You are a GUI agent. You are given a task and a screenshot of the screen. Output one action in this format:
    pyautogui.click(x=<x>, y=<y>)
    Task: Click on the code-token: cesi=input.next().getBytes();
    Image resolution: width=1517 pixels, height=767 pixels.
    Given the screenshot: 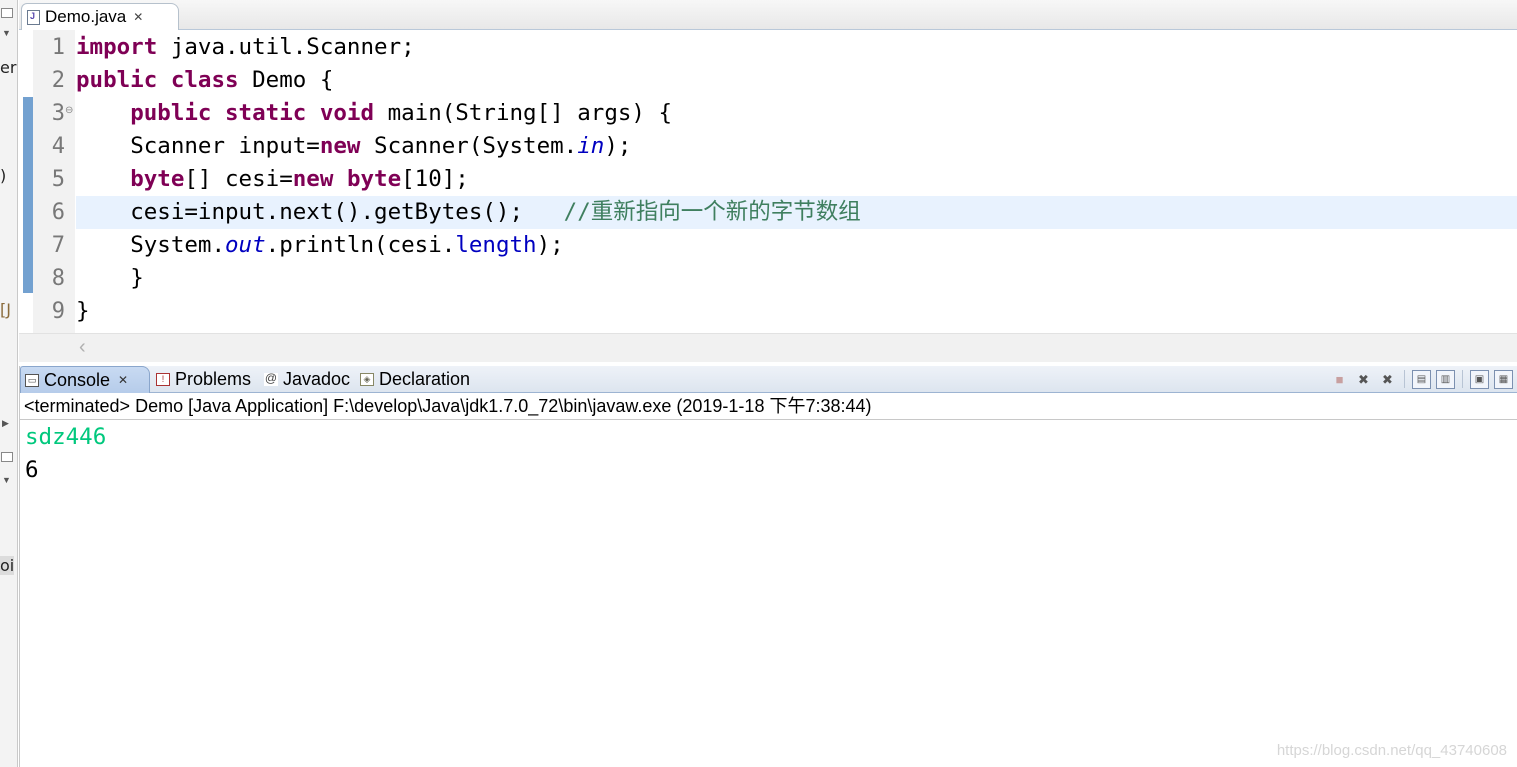 What is the action you would take?
    pyautogui.click(x=327, y=212)
    